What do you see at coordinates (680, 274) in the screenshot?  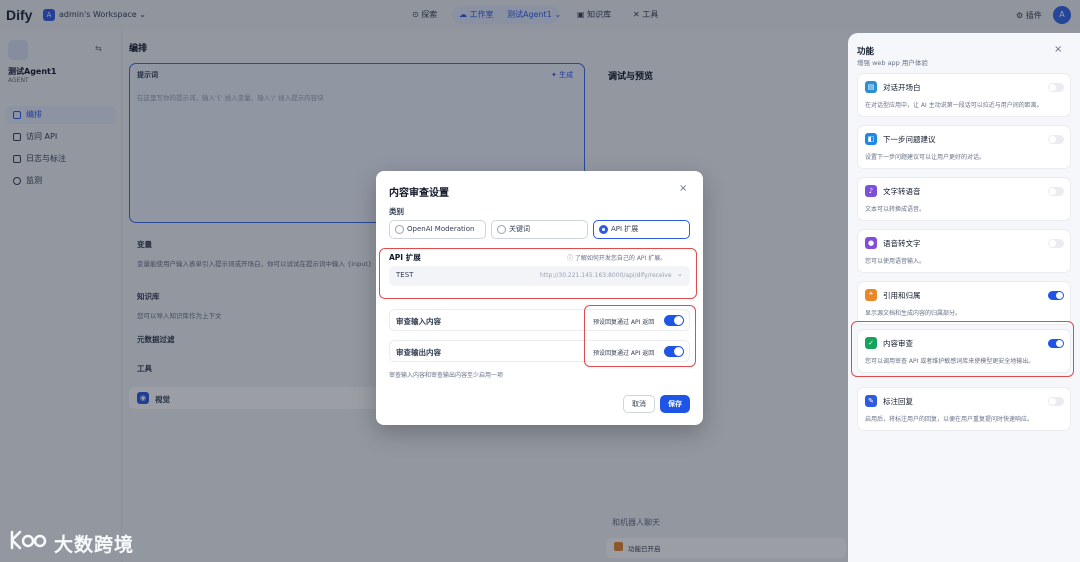 I see `chevron-down-icon: ⌄` at bounding box center [680, 274].